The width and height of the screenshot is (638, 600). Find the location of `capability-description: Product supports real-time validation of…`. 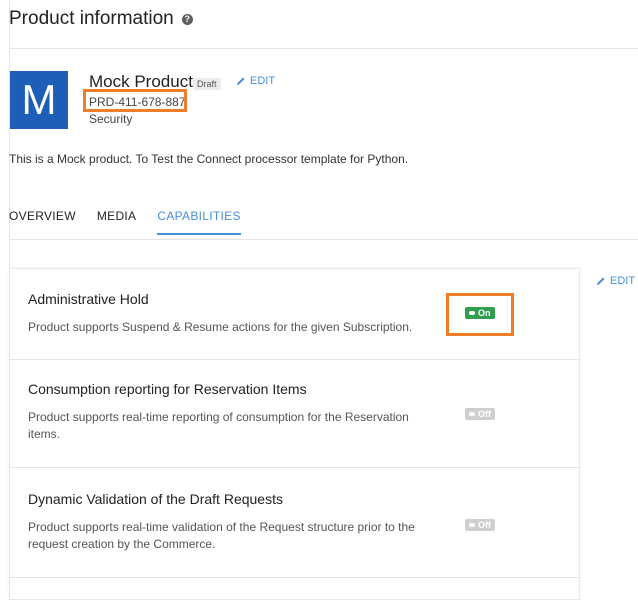

capability-description: Product supports real-time validation of… is located at coordinates (221, 535).